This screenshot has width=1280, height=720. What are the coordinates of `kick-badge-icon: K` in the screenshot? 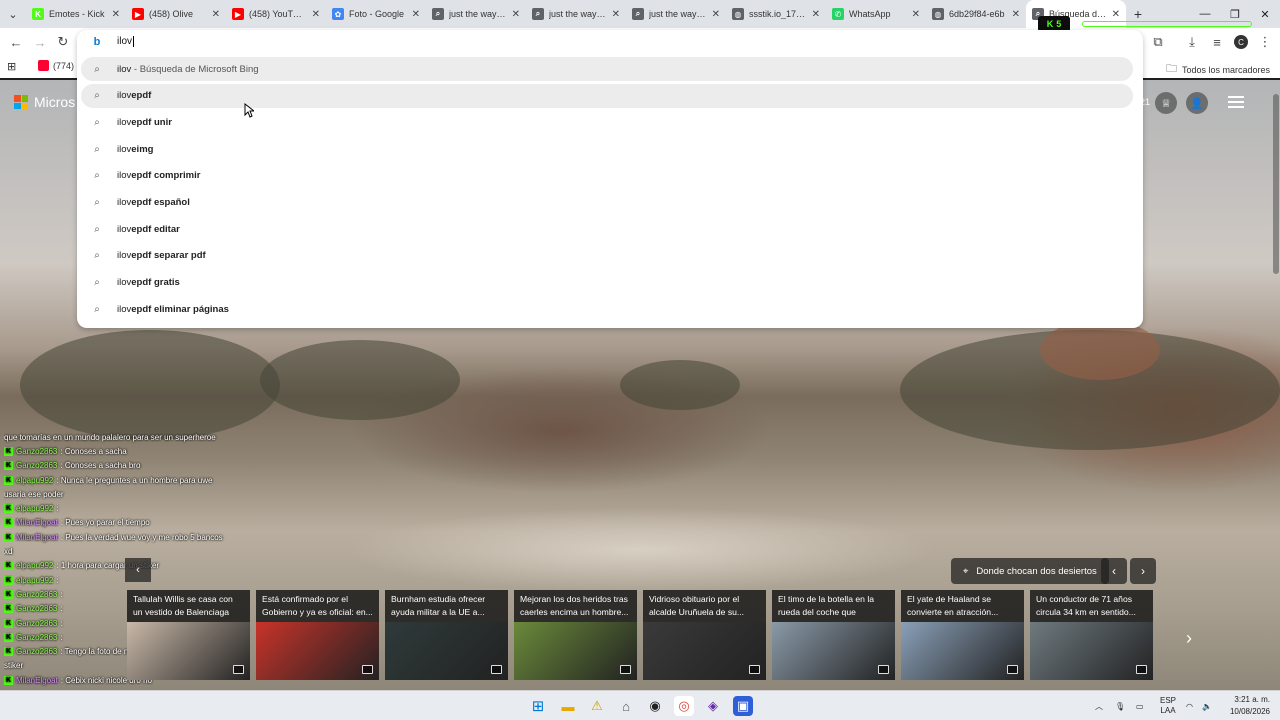 It's located at (8, 580).